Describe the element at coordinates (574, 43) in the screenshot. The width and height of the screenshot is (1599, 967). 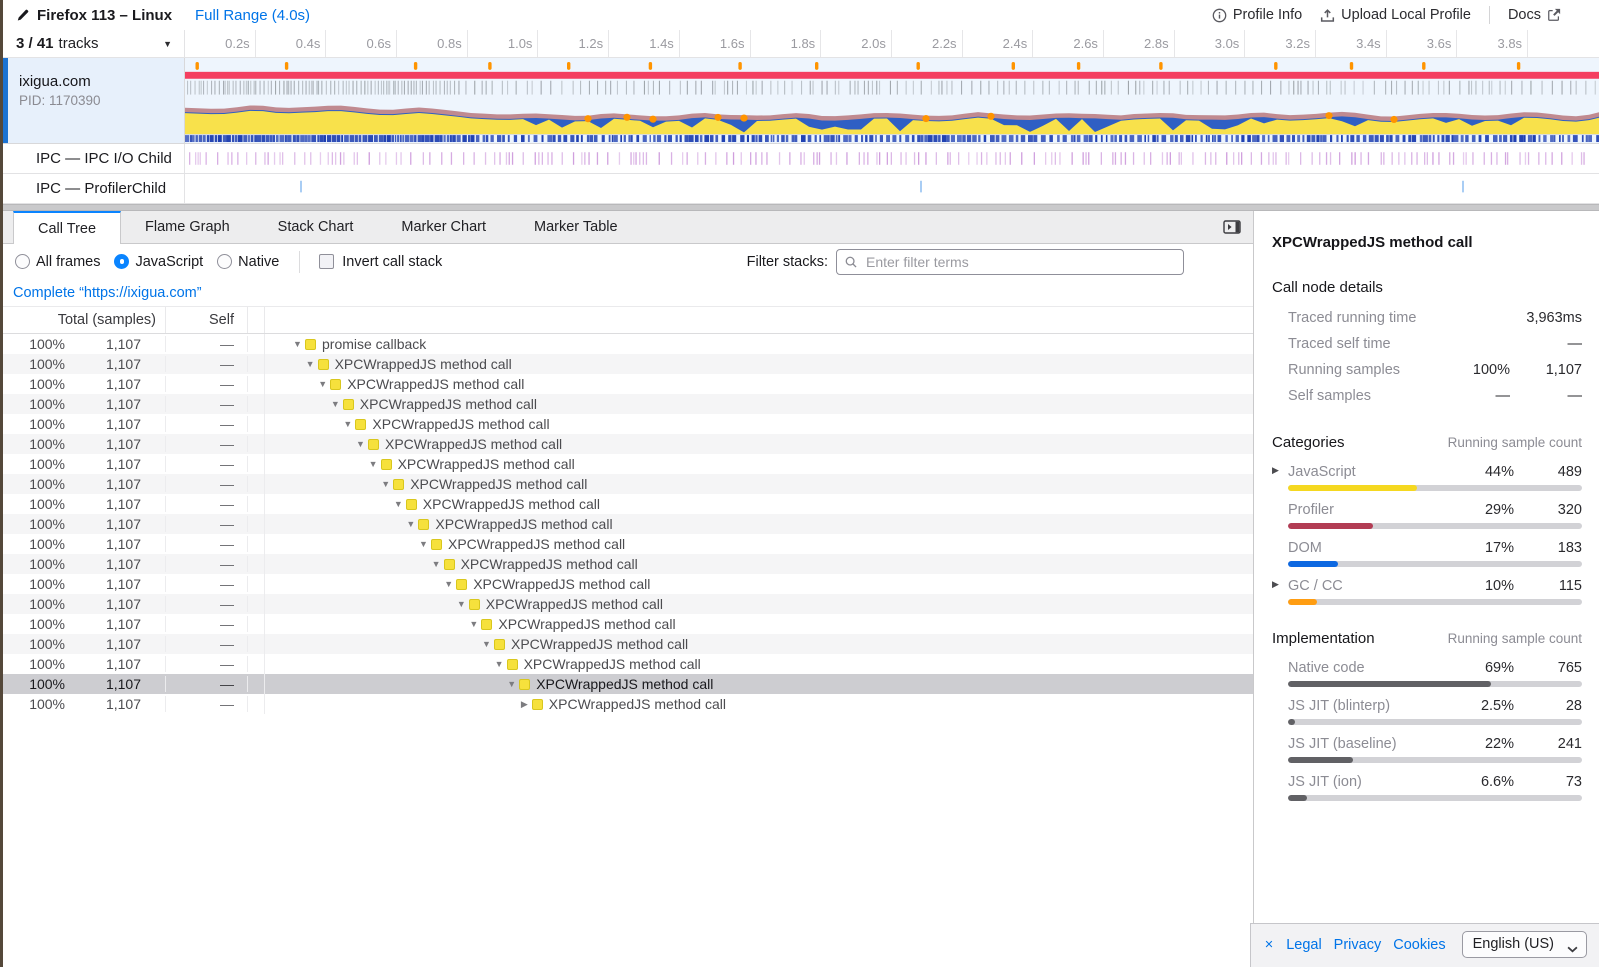
I see `ruler-tick: 1.2s` at that location.